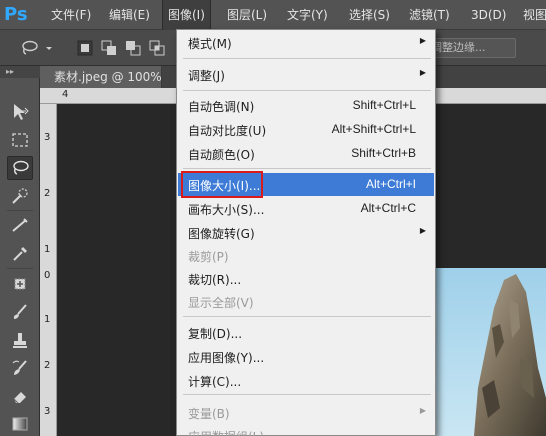 This screenshot has height=436, width=546. Describe the element at coordinates (49, 48) in the screenshot. I see `chevron-down-icon` at that location.